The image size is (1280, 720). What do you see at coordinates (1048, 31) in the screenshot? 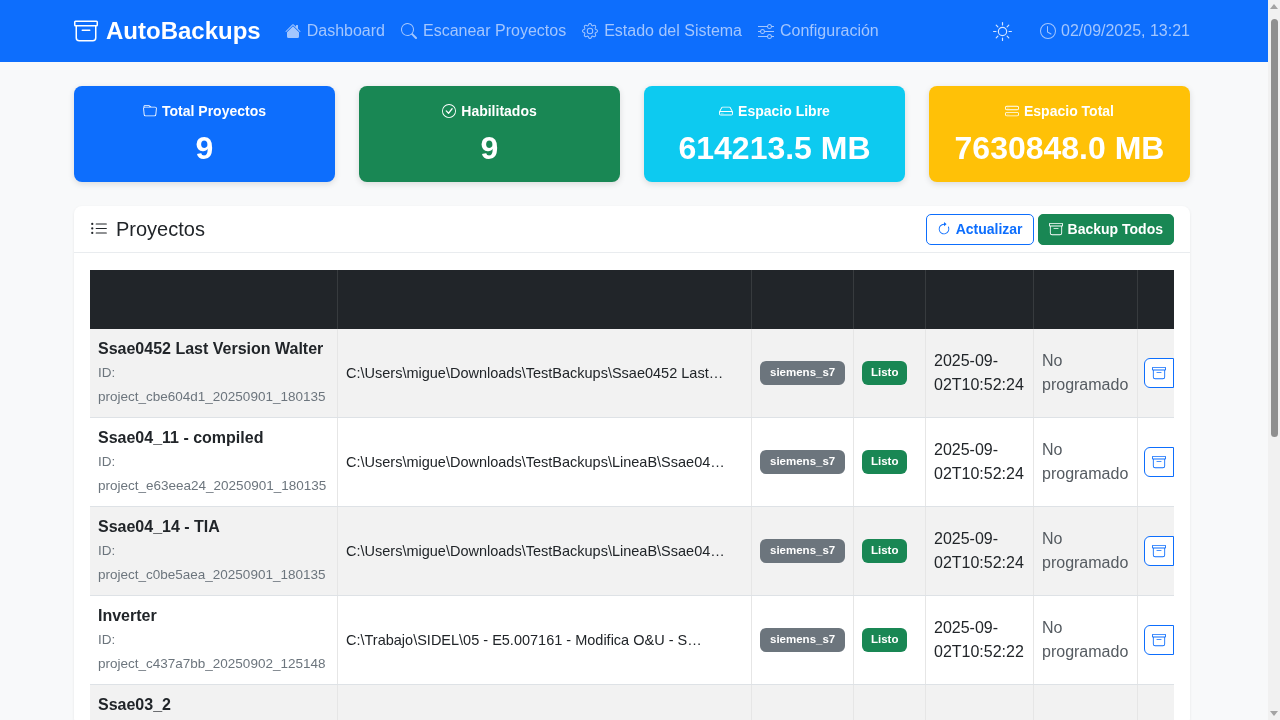
I see `clock-icon` at bounding box center [1048, 31].